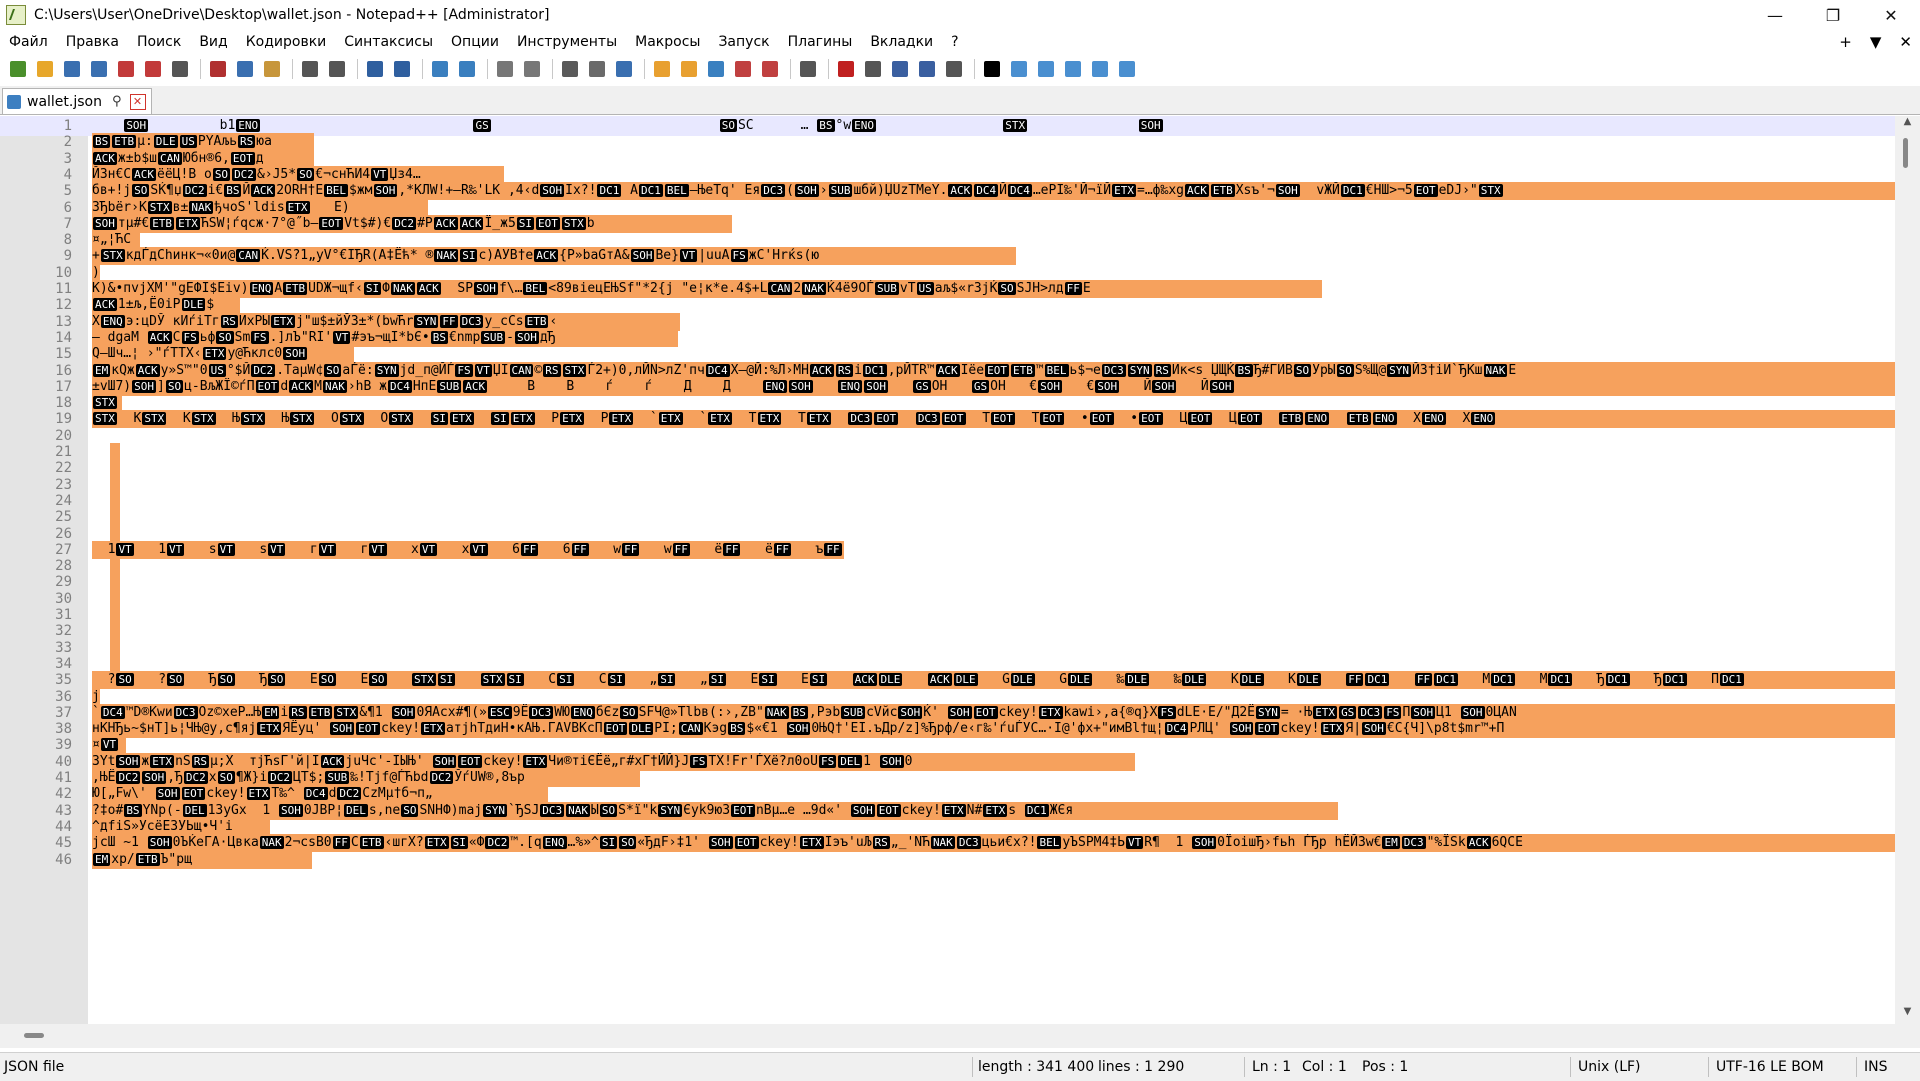 Image resolution: width=1920 pixels, height=1081 pixels. Describe the element at coordinates (1876, 42) in the screenshot. I see `tab-list-button: ▼` at that location.